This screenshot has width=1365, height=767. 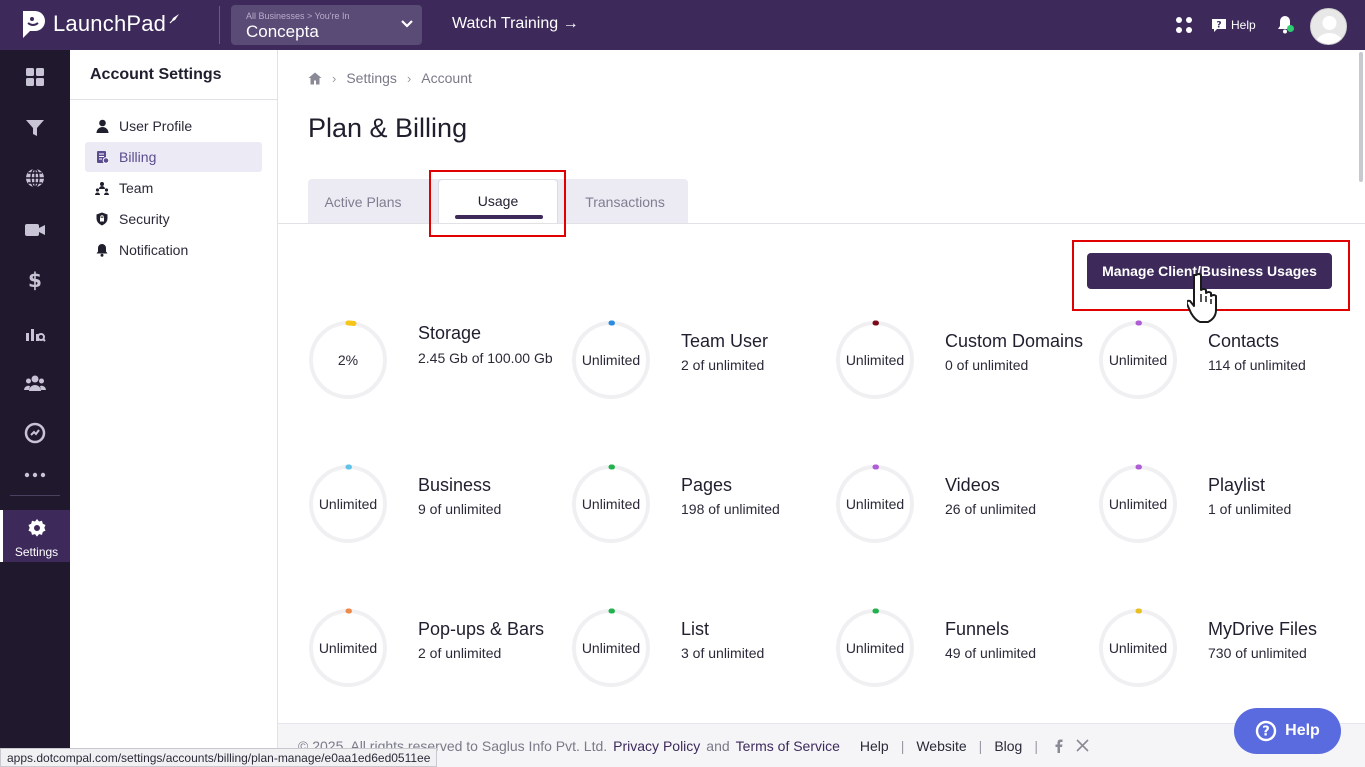 What do you see at coordinates (455, 485) in the screenshot?
I see `usage-title: Business` at bounding box center [455, 485].